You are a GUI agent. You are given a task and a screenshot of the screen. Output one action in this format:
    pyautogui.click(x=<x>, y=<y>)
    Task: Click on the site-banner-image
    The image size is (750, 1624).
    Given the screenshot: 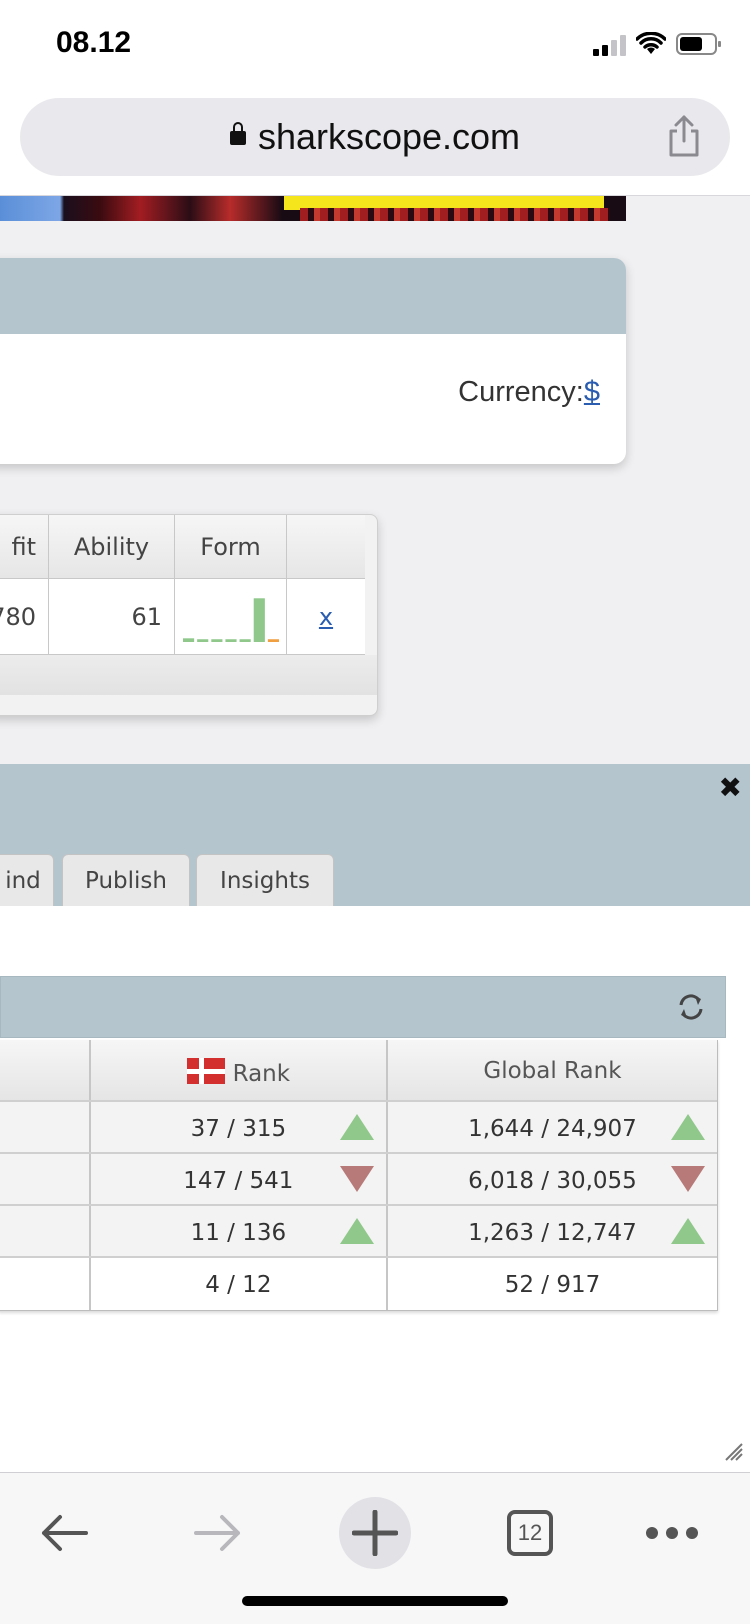 What is the action you would take?
    pyautogui.click(x=313, y=208)
    